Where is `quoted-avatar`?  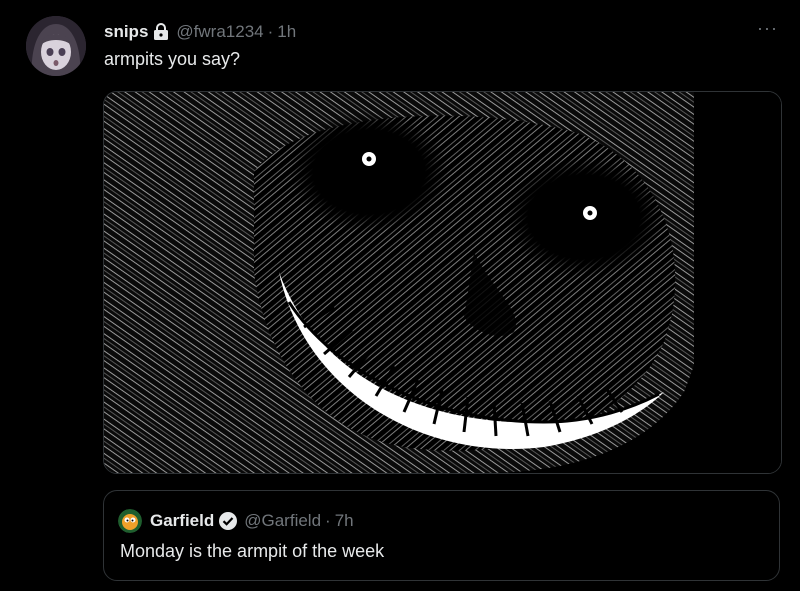 quoted-avatar is located at coordinates (130, 521).